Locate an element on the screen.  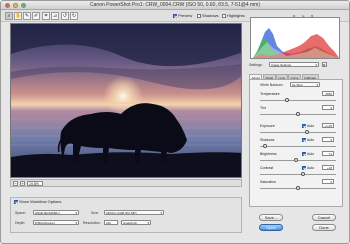
rotate-left-button: ↺ is located at coordinates (65, 16).